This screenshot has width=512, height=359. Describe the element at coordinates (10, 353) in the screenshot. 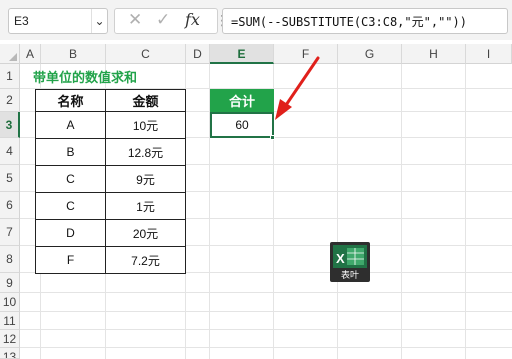

I see `row-header-13: 13` at that location.